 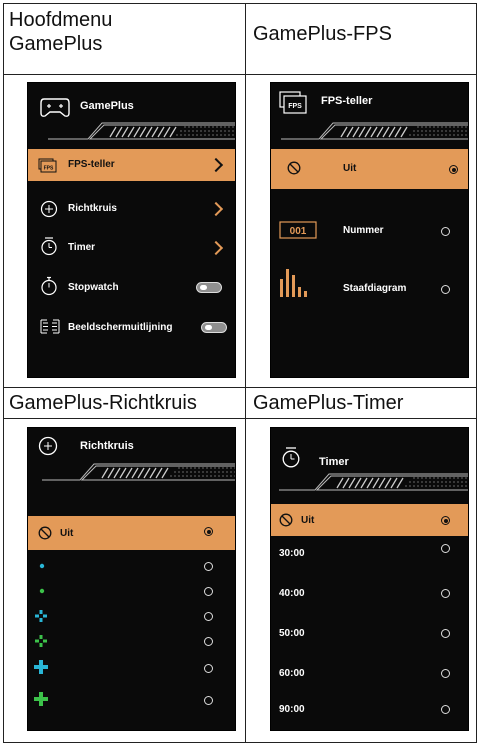 What do you see at coordinates (245, 373) in the screenshot?
I see `column-divider` at bounding box center [245, 373].